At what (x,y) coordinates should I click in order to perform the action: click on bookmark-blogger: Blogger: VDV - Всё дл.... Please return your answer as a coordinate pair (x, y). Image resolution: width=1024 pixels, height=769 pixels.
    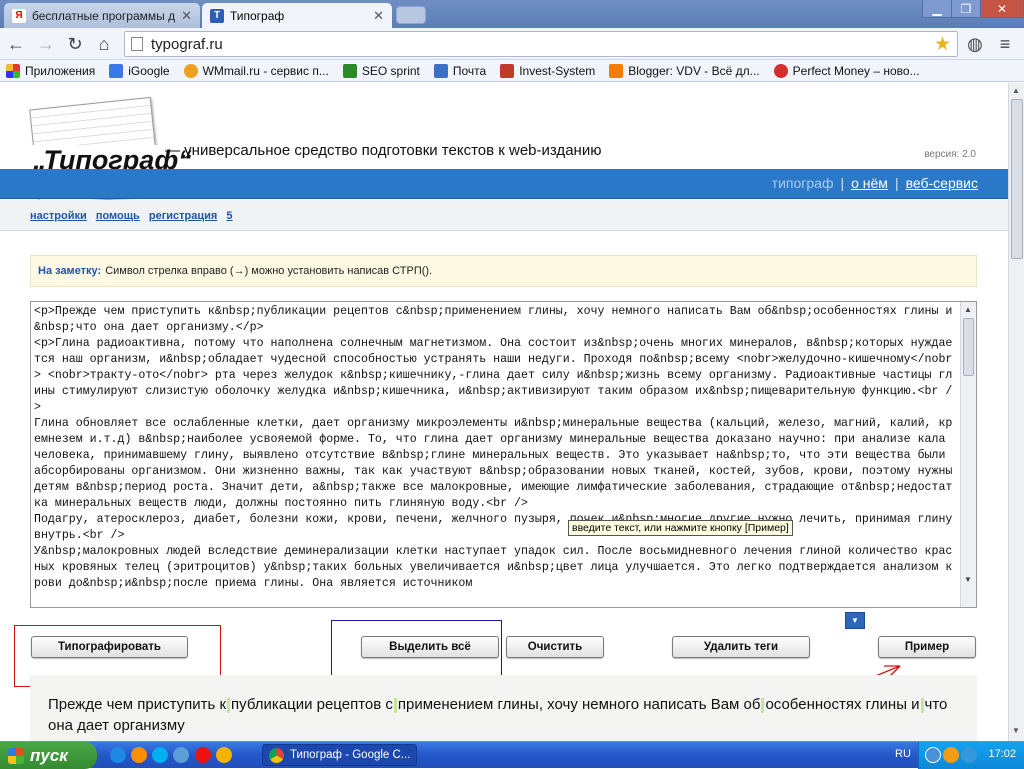
    Looking at the image, I should click on (684, 70).